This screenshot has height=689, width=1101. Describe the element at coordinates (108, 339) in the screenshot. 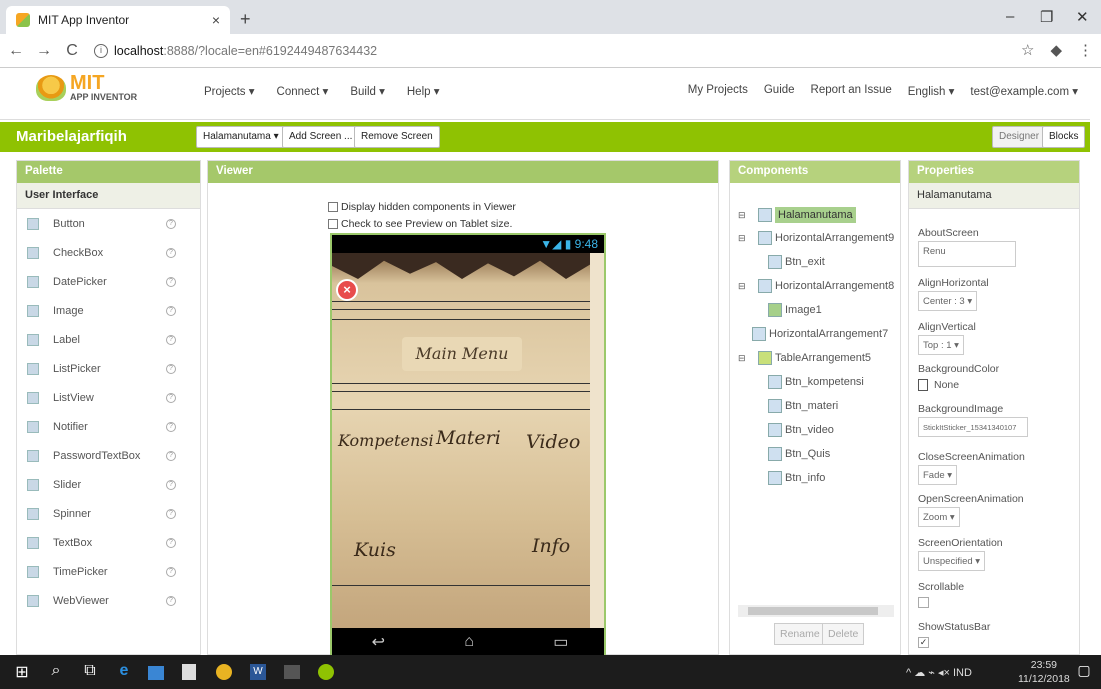

I see `palette-item-label: Label?` at that location.